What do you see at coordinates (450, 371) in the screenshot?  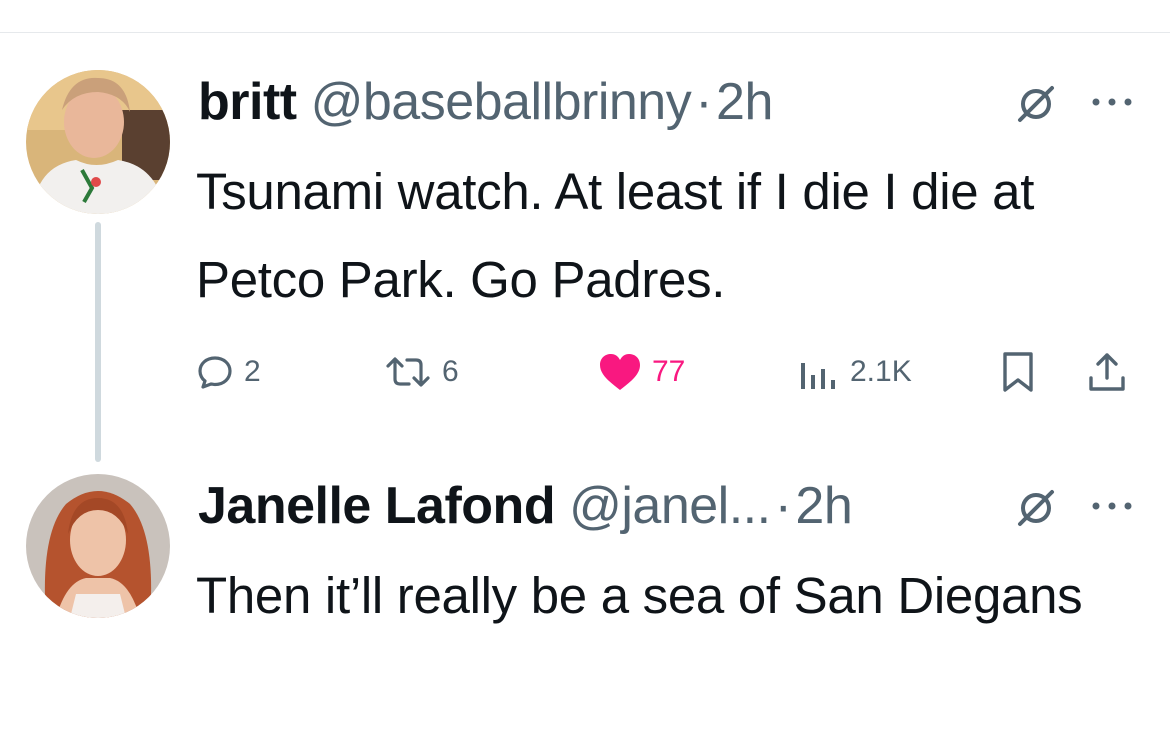 I see `repost-count: 6` at bounding box center [450, 371].